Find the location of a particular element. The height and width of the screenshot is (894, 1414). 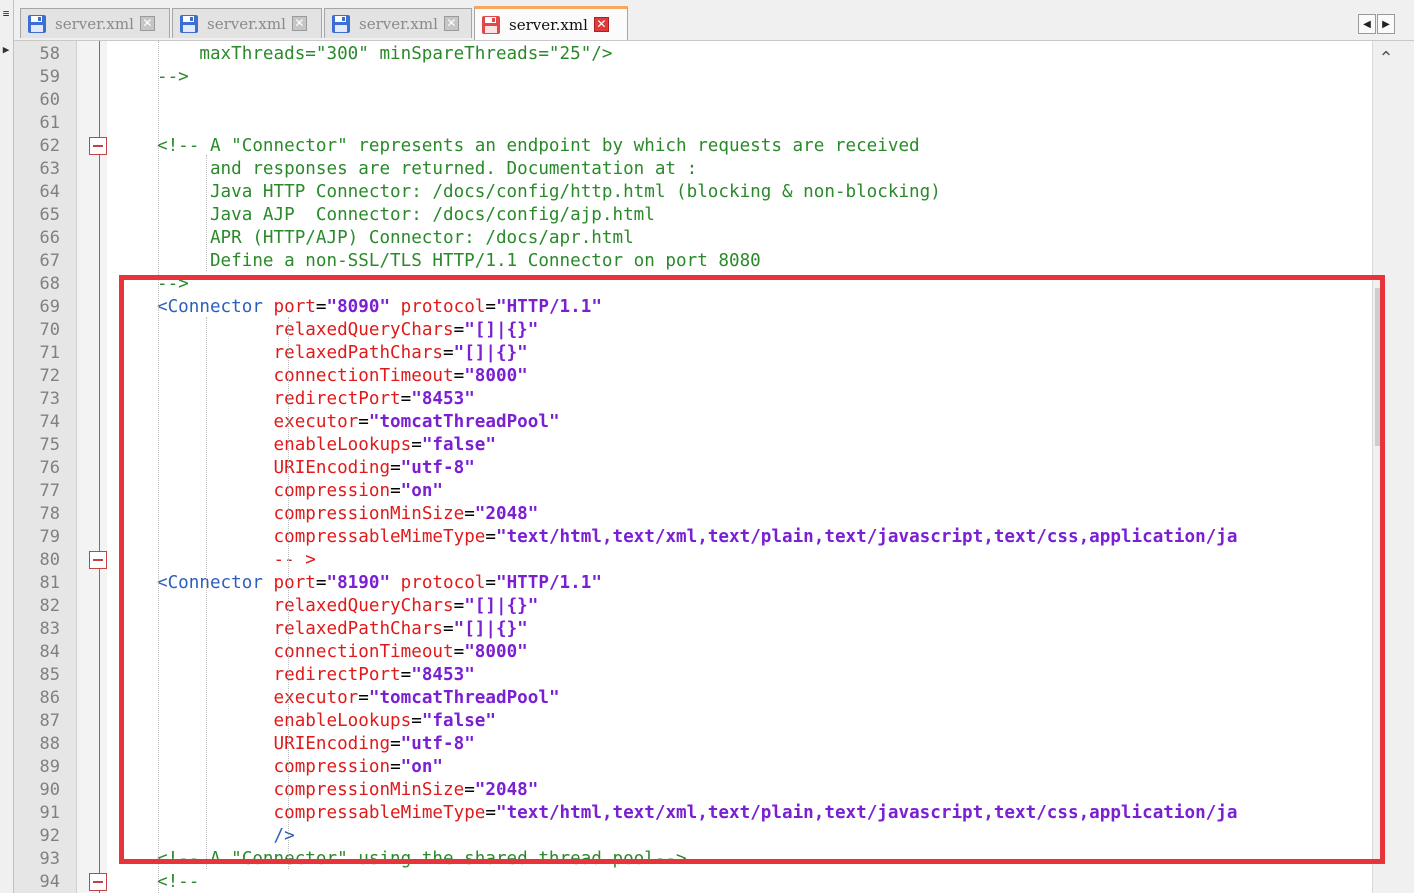

code-token: <!-- is located at coordinates (178, 882).